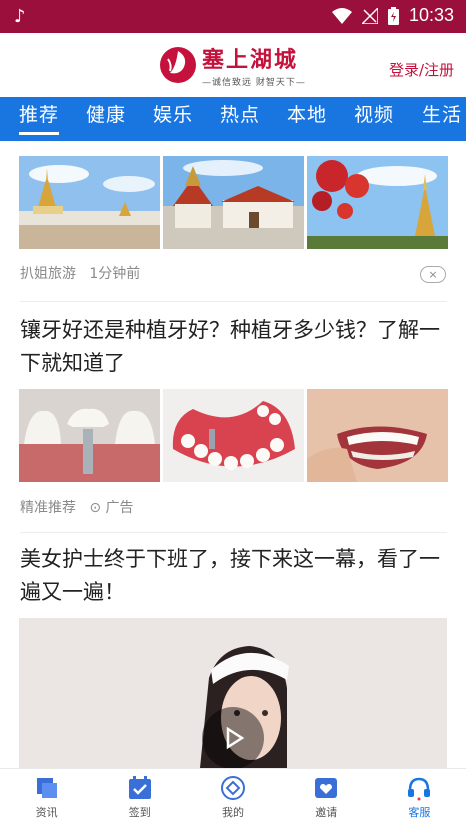 Image resolution: width=466 pixels, height=828 pixels. What do you see at coordinates (20, 16) in the screenshot?
I see `music-icon: ♪` at bounding box center [20, 16].